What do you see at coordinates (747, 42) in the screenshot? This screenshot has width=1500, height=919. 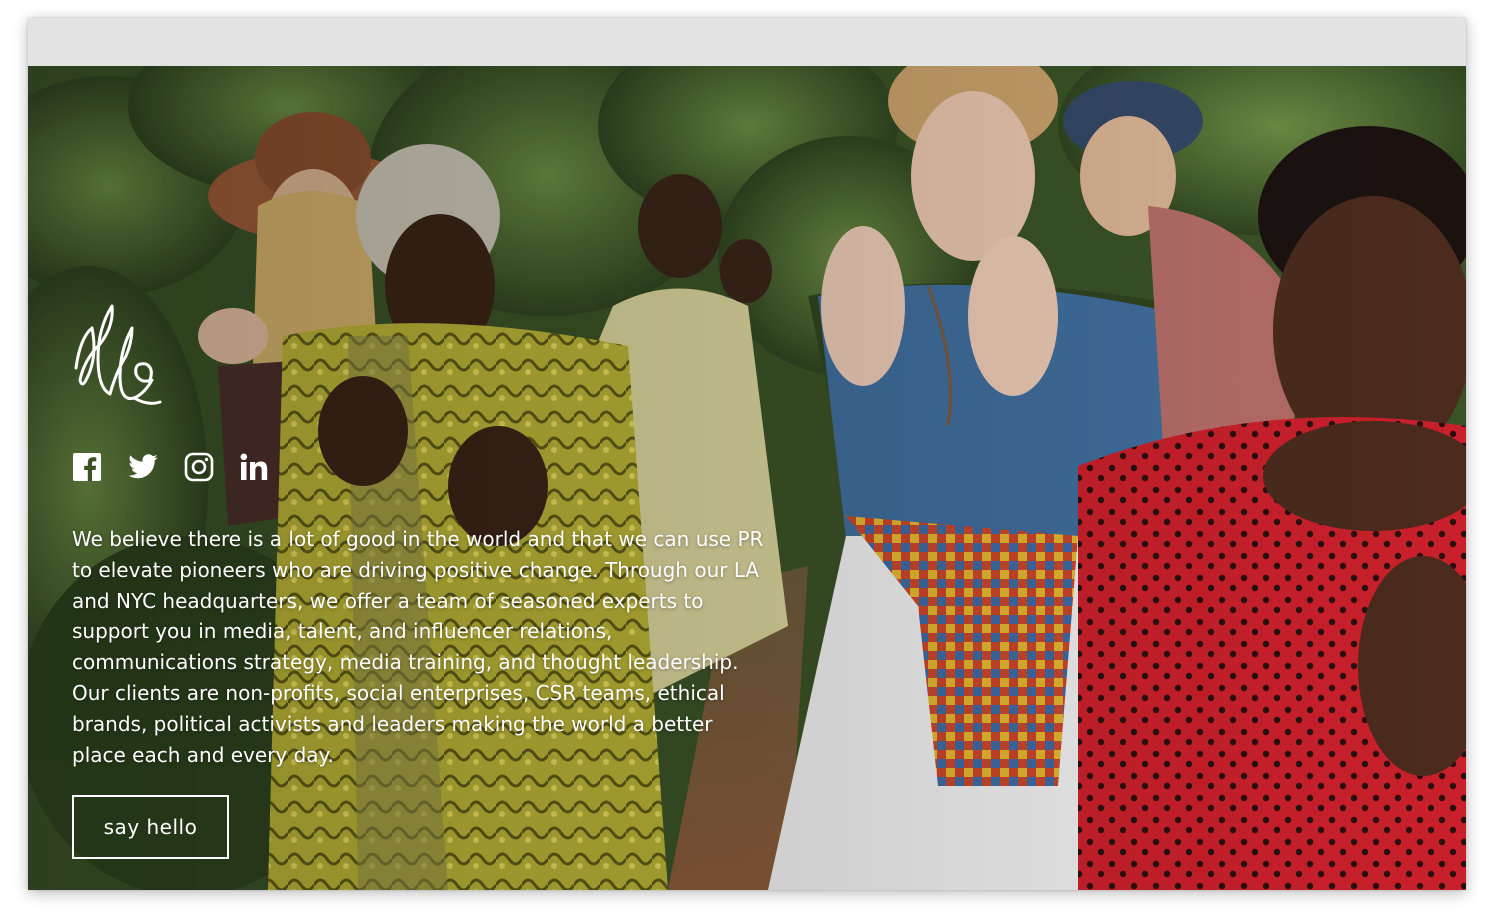 I see `browser-titlebar` at bounding box center [747, 42].